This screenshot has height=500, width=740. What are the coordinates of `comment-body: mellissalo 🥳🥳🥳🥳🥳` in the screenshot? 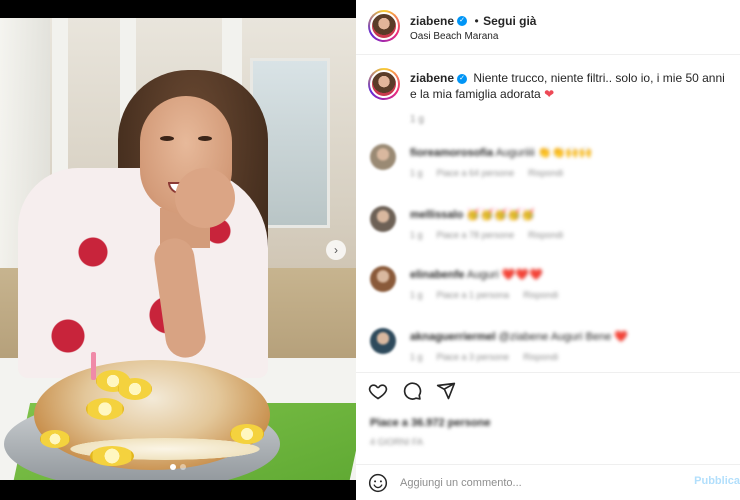 It's located at (472, 214).